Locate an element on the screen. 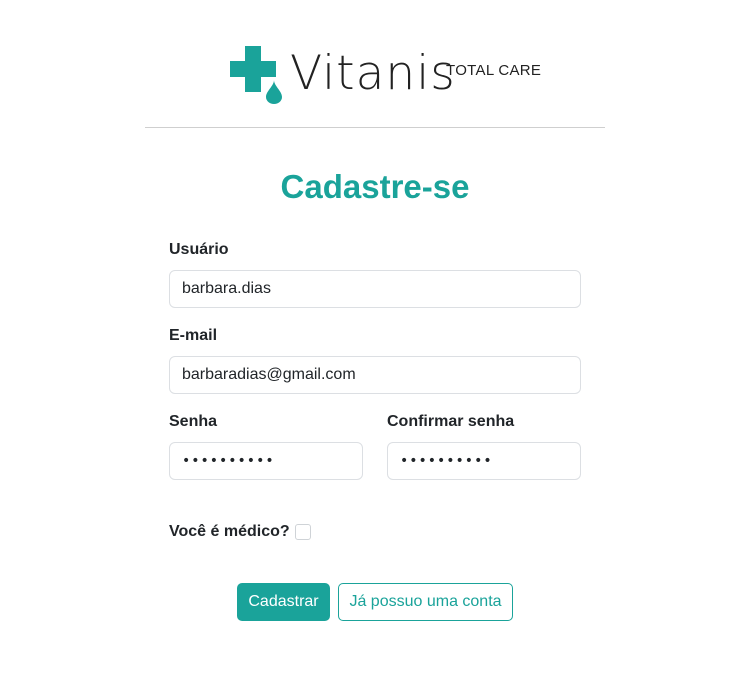  confirm-password-label: Confirmar senha is located at coordinates (451, 421).